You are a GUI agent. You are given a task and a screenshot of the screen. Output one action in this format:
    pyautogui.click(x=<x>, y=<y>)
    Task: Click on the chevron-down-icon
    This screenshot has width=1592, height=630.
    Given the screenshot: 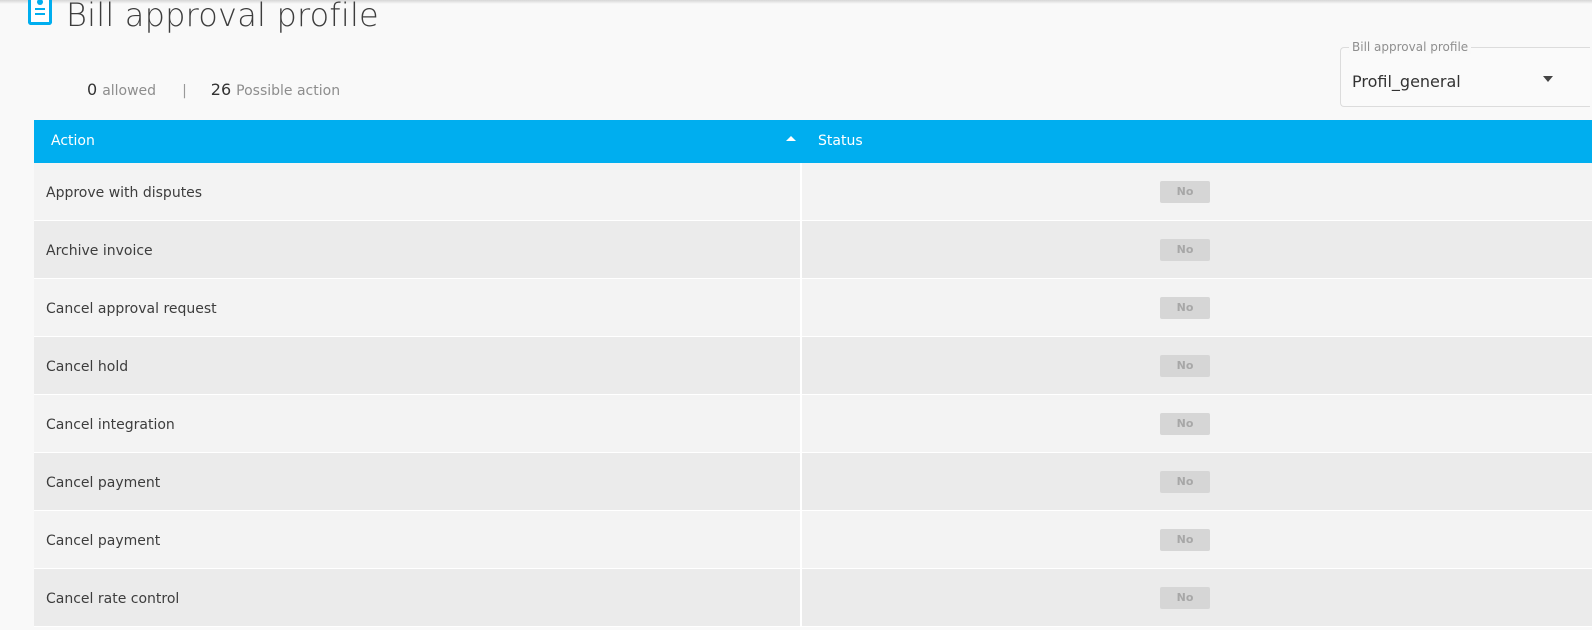 What is the action you would take?
    pyautogui.click(x=1548, y=79)
    